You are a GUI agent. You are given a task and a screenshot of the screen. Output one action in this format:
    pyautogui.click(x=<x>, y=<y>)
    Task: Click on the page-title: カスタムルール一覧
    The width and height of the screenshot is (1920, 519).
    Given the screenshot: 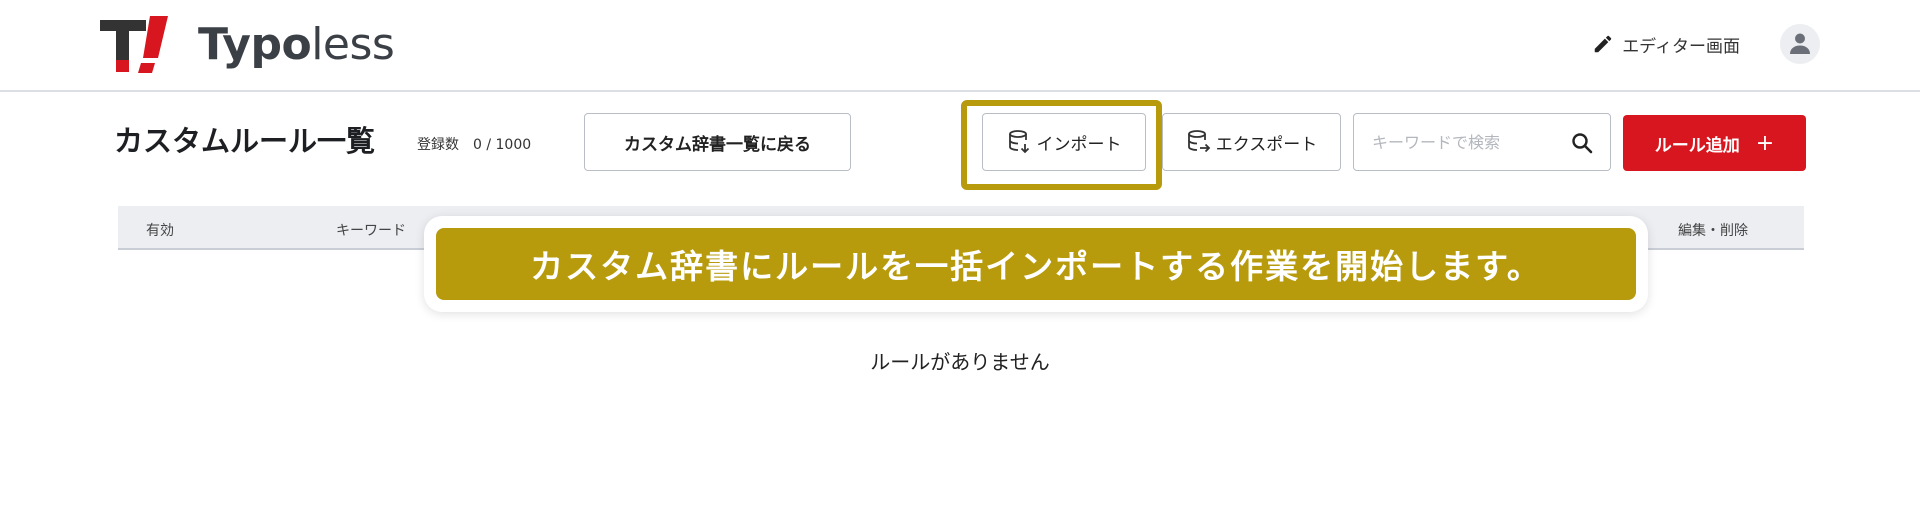 What is the action you would take?
    pyautogui.click(x=245, y=141)
    